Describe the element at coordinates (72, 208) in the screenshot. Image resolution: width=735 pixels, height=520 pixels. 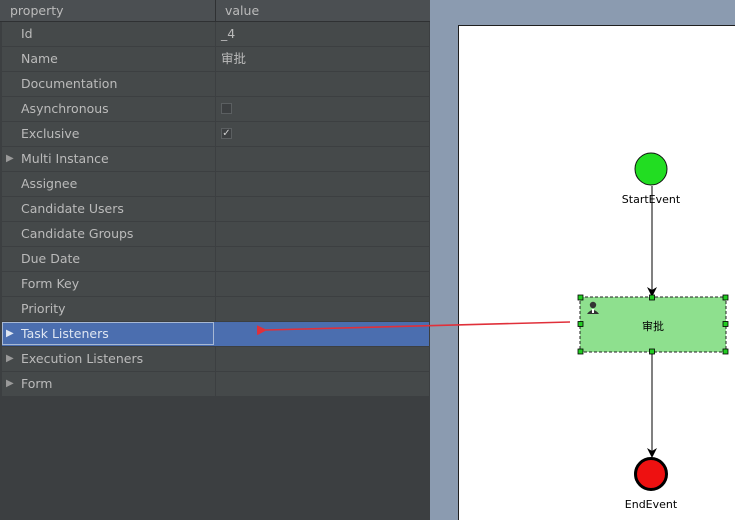
I see `property-label: Candidate Users` at that location.